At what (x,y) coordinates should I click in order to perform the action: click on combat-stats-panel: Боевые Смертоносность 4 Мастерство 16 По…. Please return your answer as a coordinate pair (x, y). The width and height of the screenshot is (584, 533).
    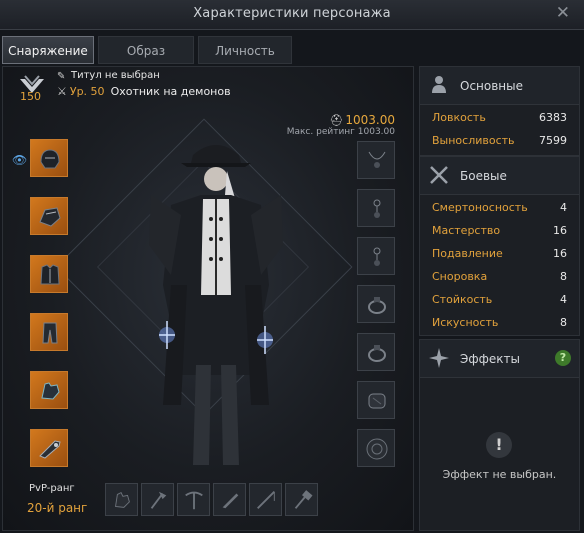
    Looking at the image, I should click on (499, 246).